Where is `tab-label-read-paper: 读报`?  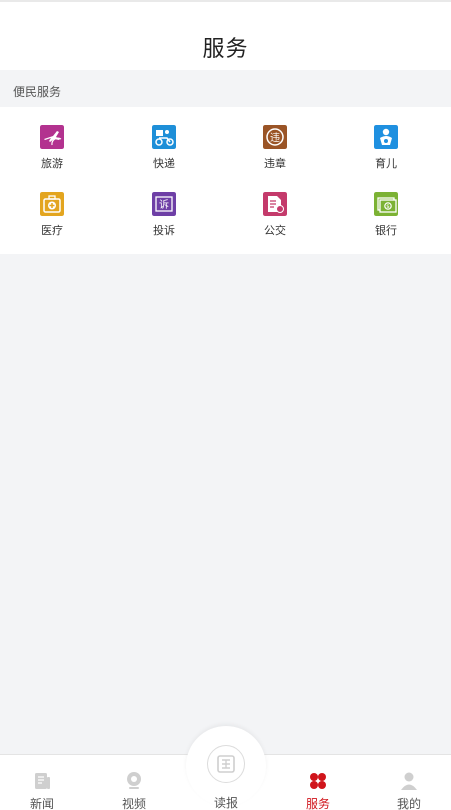
tab-label-read-paper: 读报 is located at coordinates (225, 803).